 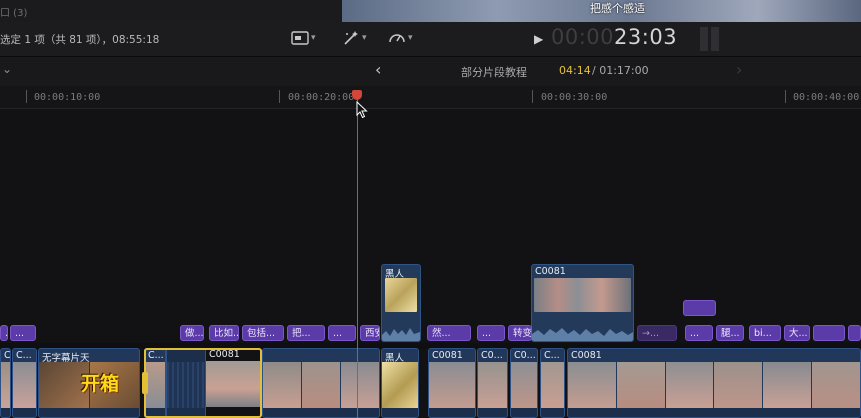 What do you see at coordinates (321, 383) in the screenshot?
I see `storyline-clip` at bounding box center [321, 383].